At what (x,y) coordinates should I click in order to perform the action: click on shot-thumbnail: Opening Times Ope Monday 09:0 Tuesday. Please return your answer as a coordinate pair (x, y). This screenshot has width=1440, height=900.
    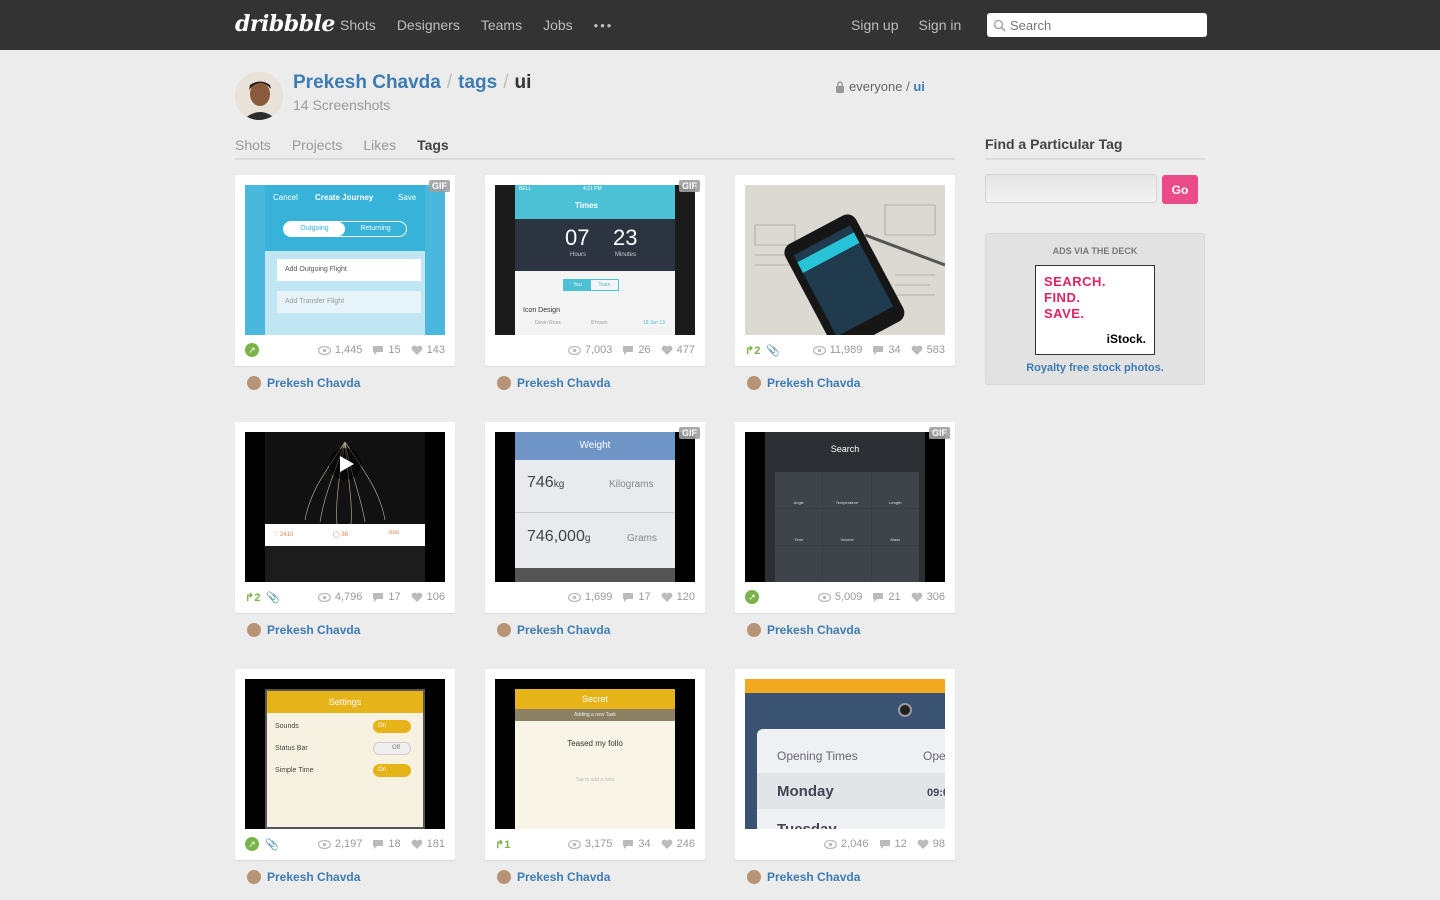
    Looking at the image, I should click on (845, 754).